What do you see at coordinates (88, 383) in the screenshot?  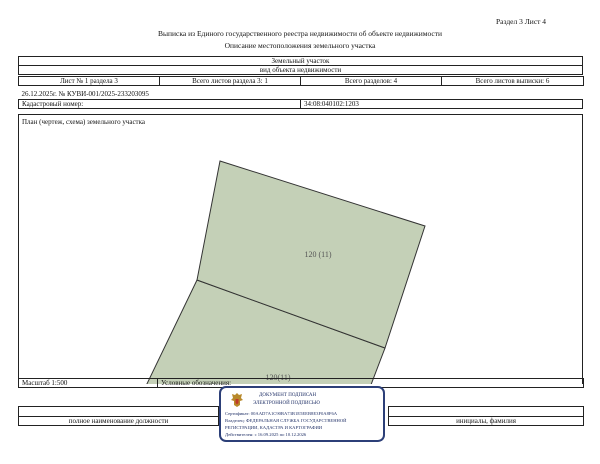 I see `scale-text: Масштаб 1:500` at bounding box center [88, 383].